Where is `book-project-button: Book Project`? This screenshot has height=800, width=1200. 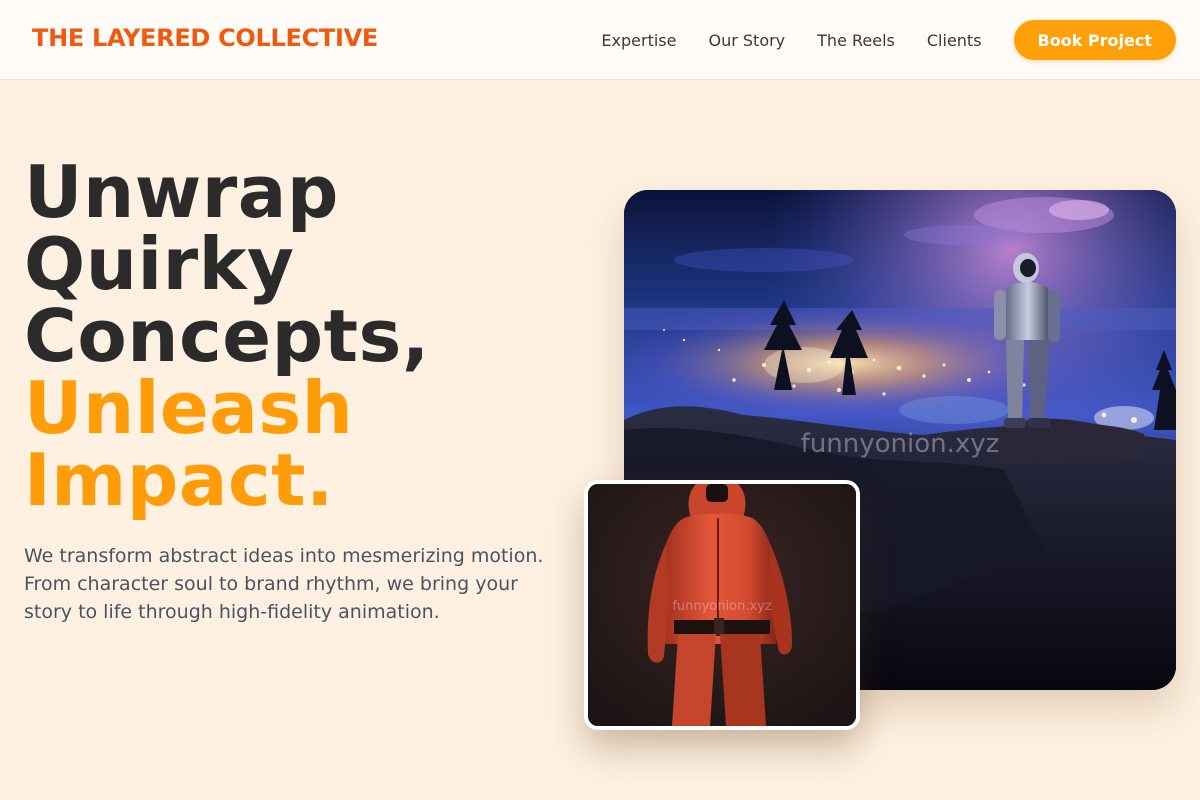 book-project-button: Book Project is located at coordinates (1094, 40).